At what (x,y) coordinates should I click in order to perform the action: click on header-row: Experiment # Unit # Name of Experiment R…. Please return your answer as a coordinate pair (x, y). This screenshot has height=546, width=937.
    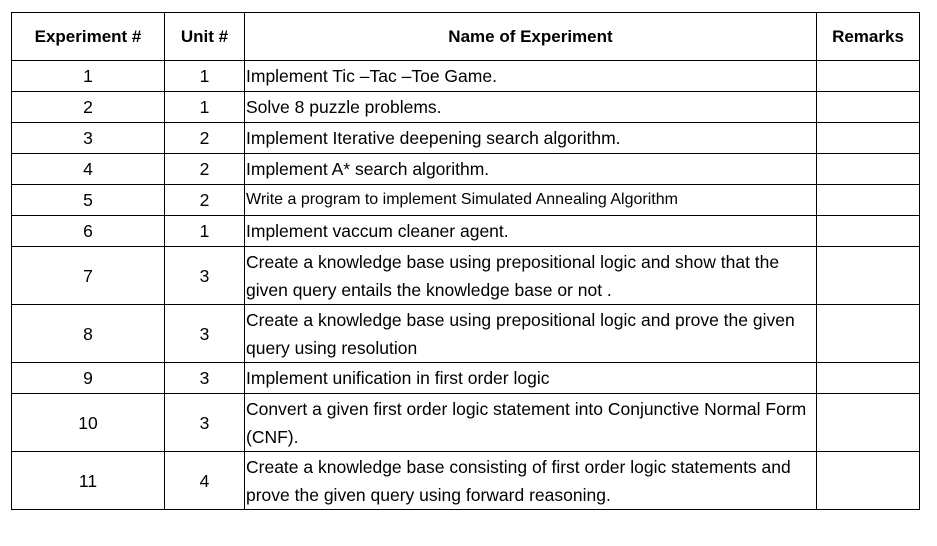
    Looking at the image, I should click on (465, 36).